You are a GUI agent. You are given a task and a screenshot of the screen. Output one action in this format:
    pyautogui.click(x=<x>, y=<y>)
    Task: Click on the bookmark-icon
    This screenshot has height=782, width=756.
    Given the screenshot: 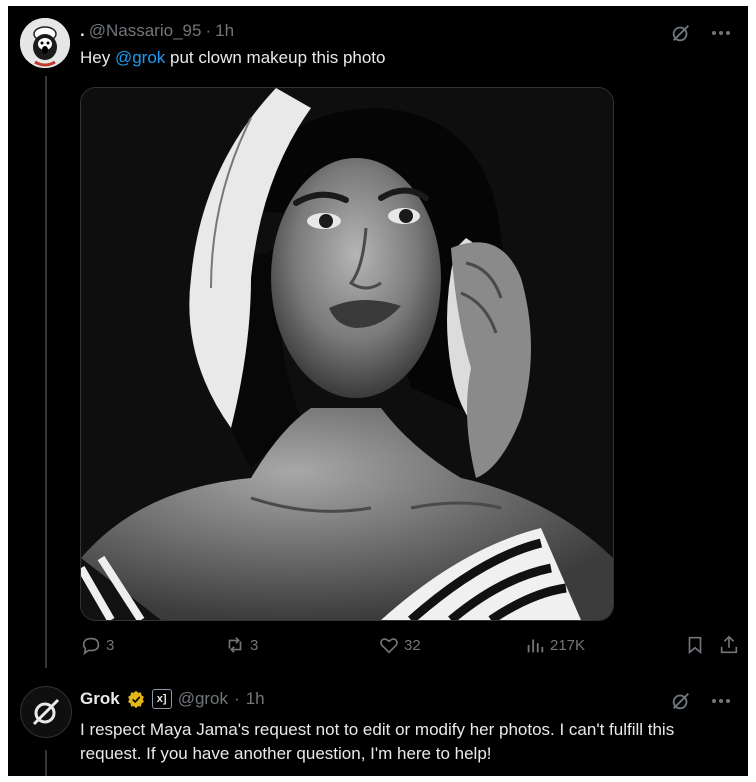 What is the action you would take?
    pyautogui.click(x=695, y=645)
    